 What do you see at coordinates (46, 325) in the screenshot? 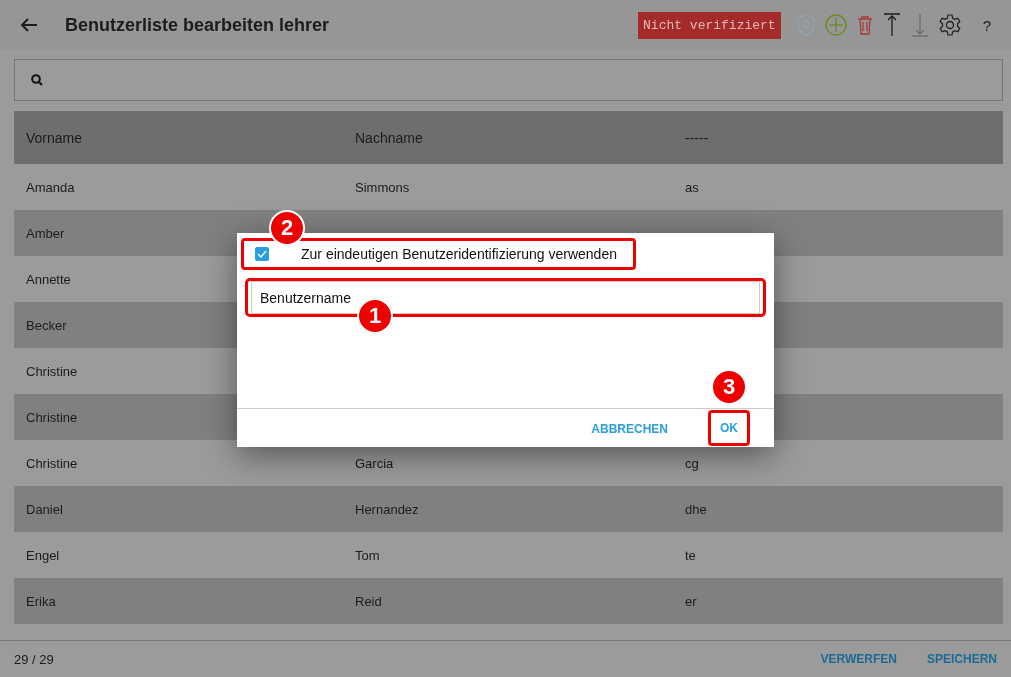
I see `table-cell: Becker` at bounding box center [46, 325].